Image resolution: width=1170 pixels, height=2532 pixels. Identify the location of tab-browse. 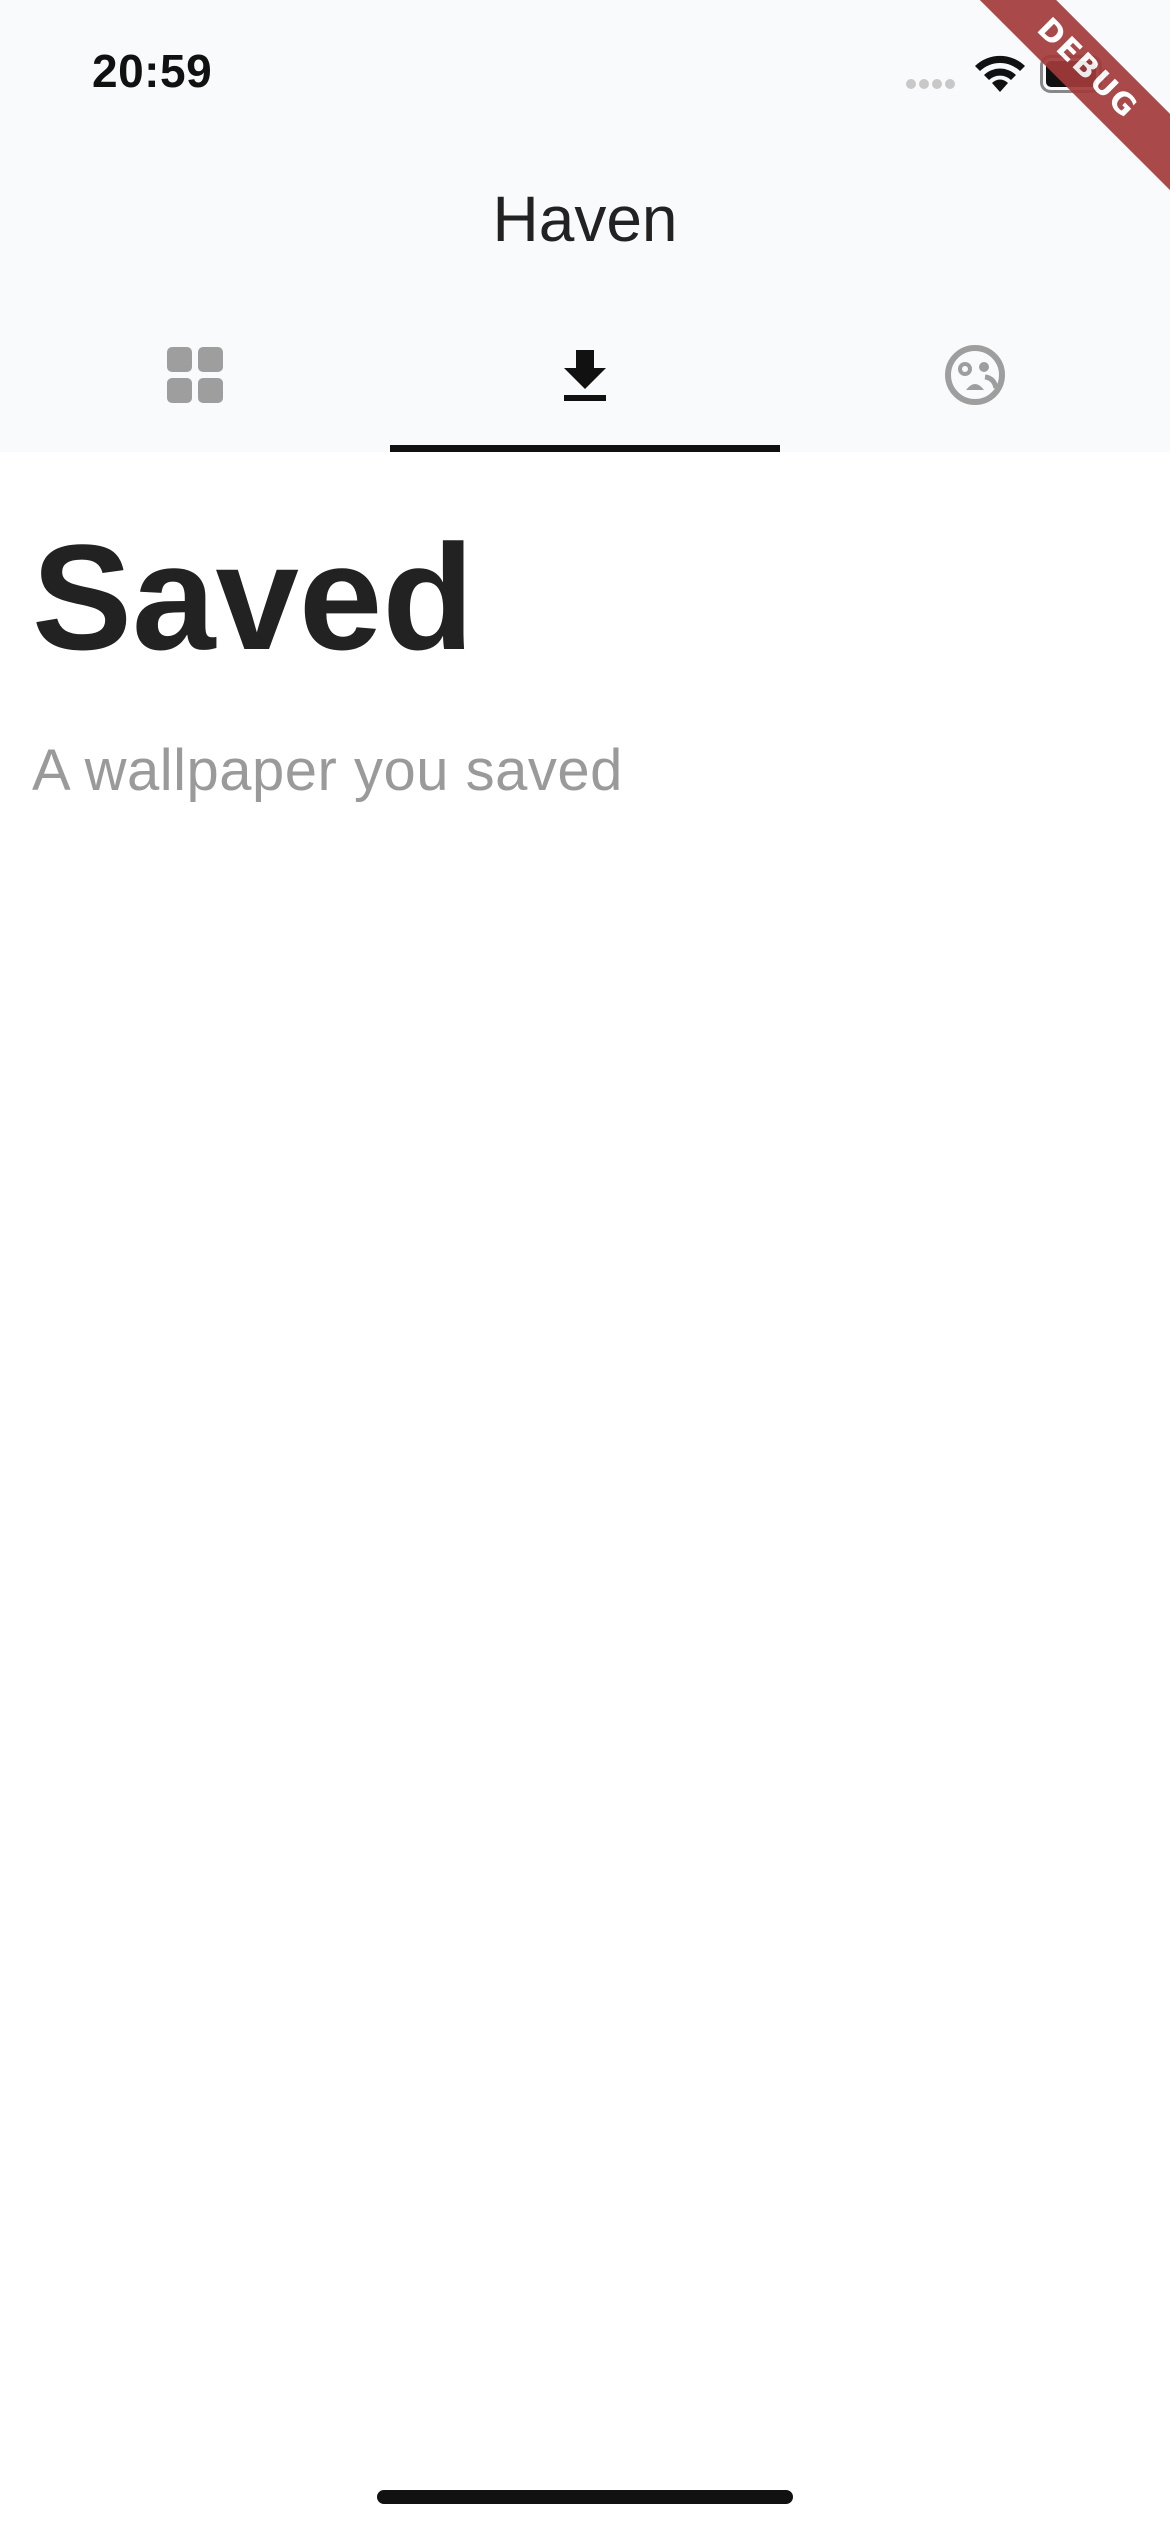
(195, 391).